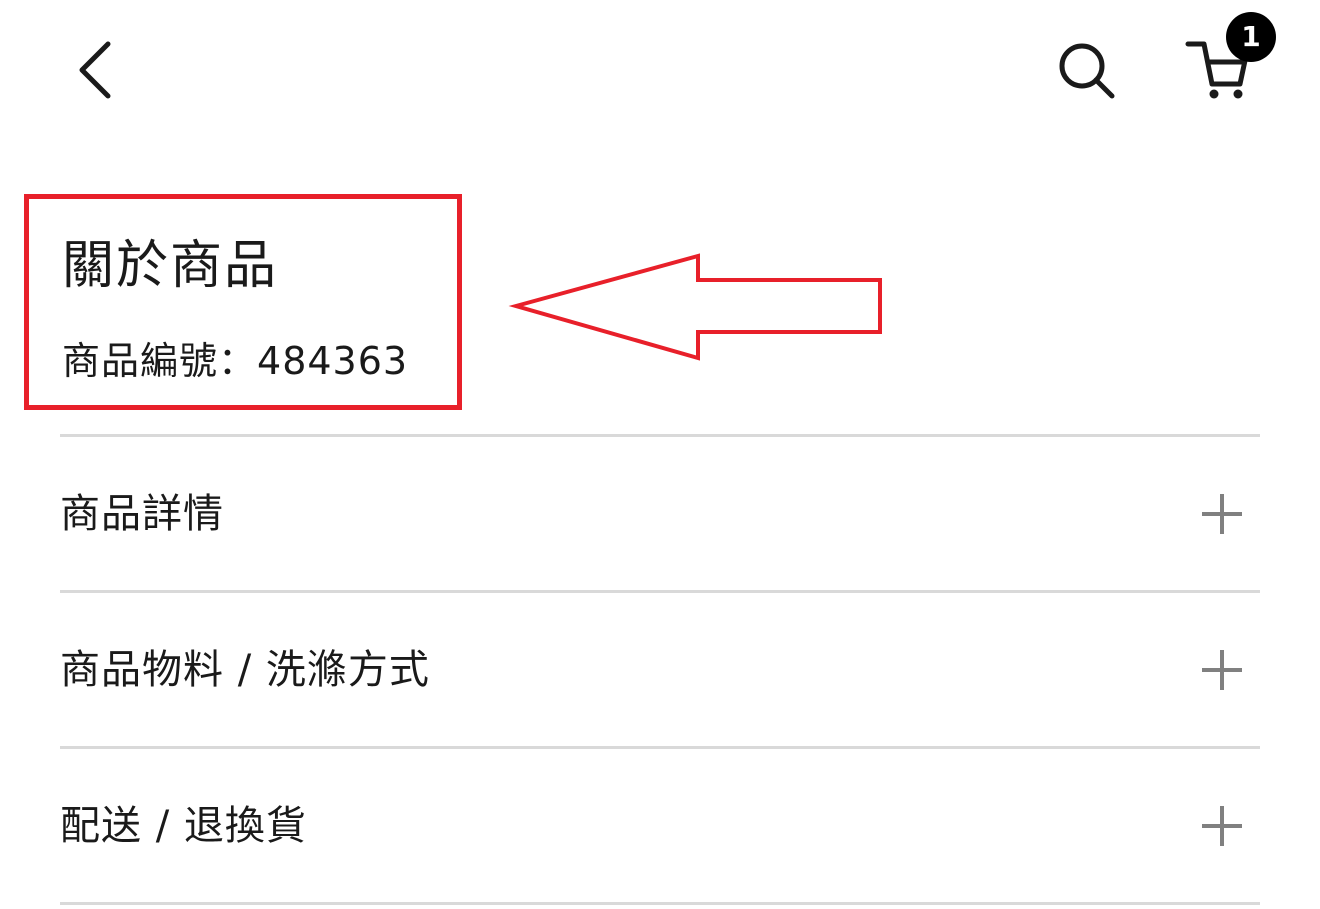 The height and width of the screenshot is (909, 1320). I want to click on accordion-item-label: 商品詳情, so click(142, 513).